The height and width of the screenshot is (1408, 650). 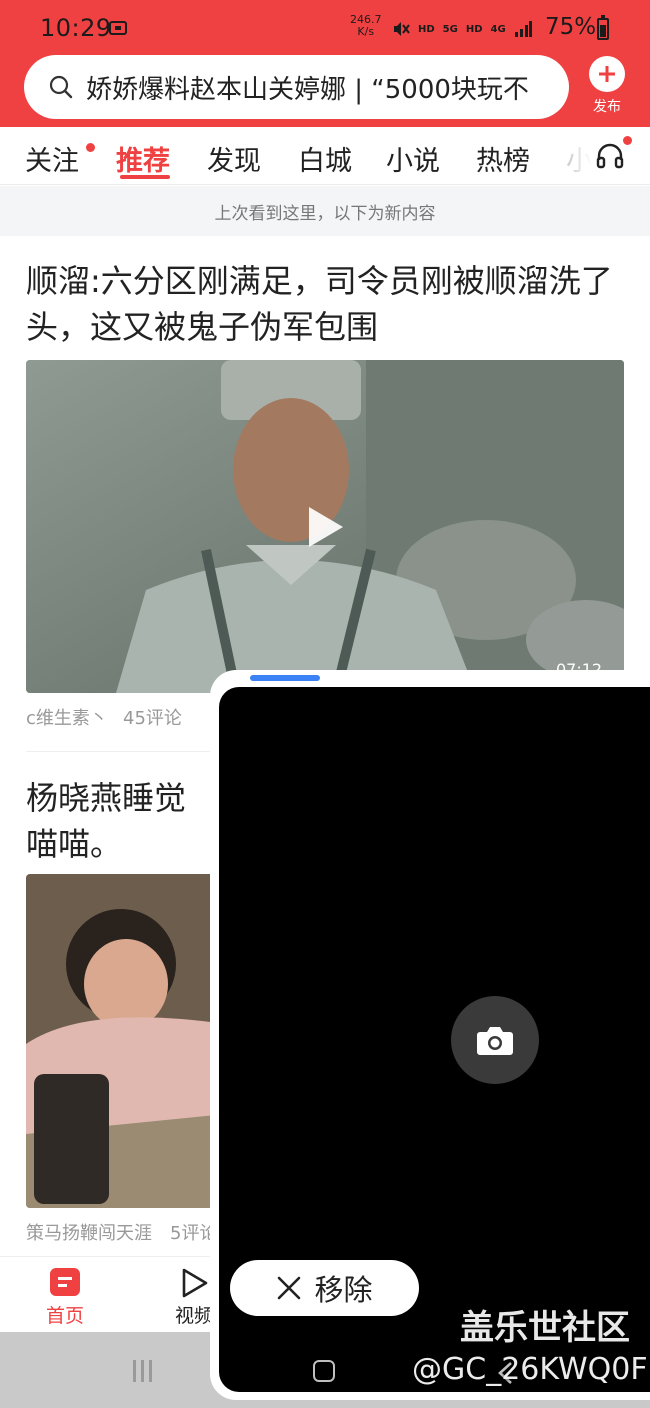 I want to click on screen-record-icon, so click(x=118, y=28).